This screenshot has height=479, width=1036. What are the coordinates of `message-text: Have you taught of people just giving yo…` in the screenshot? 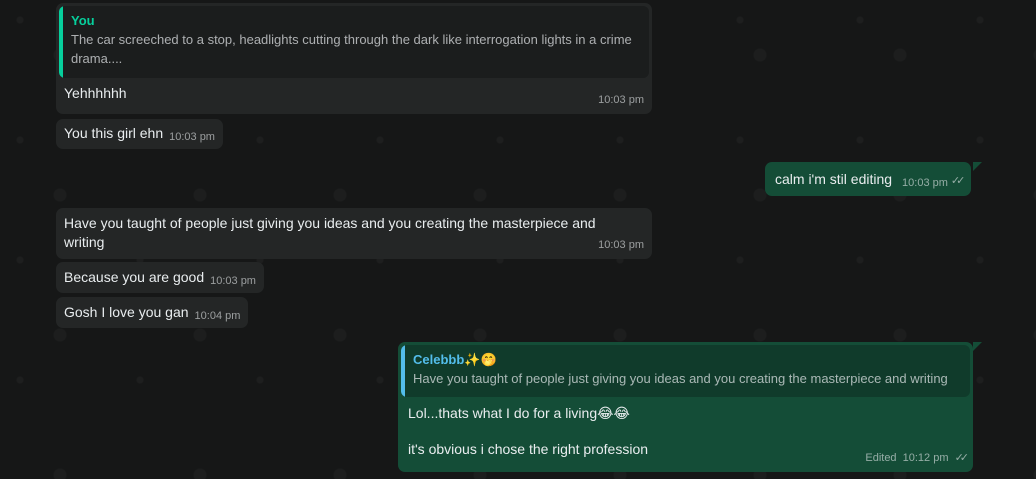 It's located at (330, 232).